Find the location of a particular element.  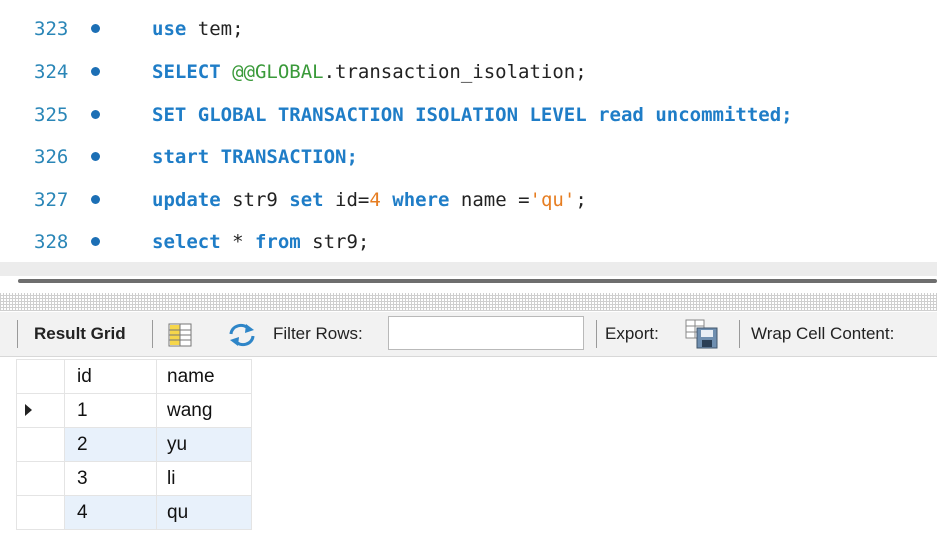

code-text: update str9 set id=4 where name ='qu'; is located at coordinates (369, 200).